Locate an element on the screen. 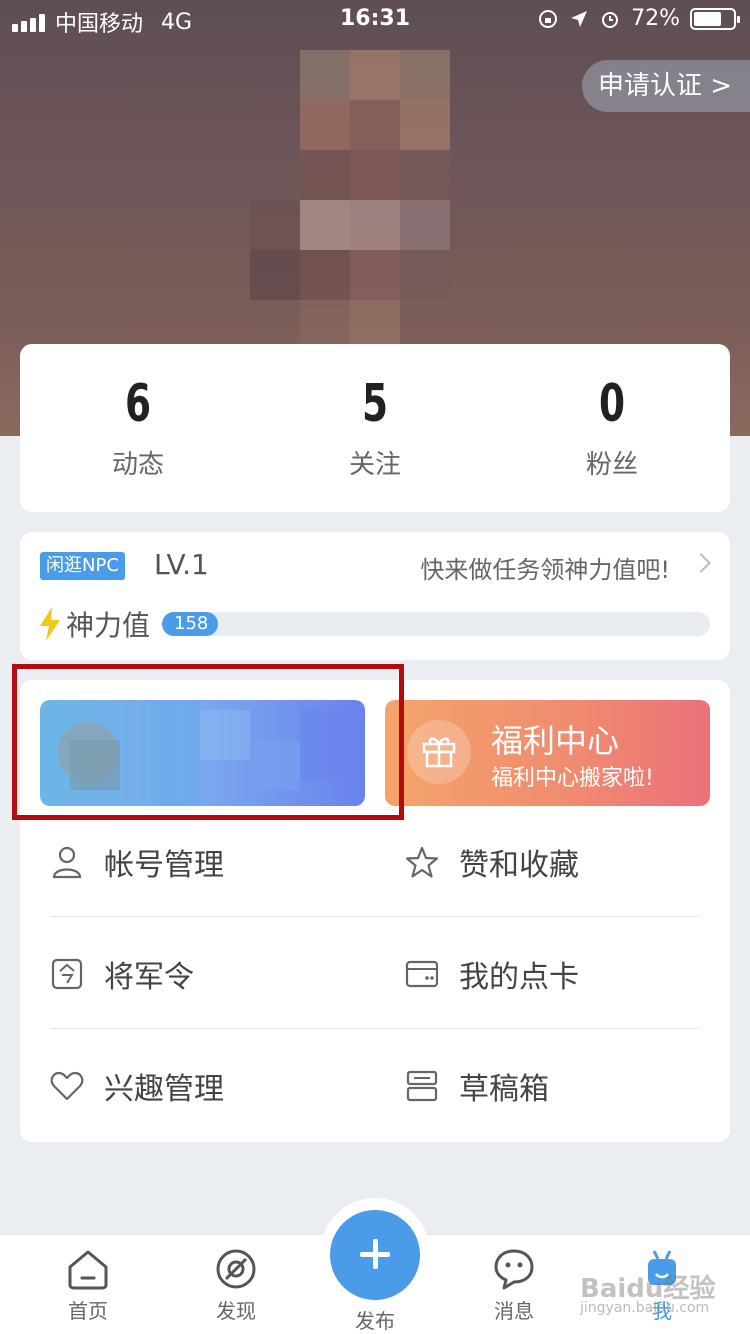 The height and width of the screenshot is (1334, 750). menu-item-label: 草稿箱 is located at coordinates (504, 1089).